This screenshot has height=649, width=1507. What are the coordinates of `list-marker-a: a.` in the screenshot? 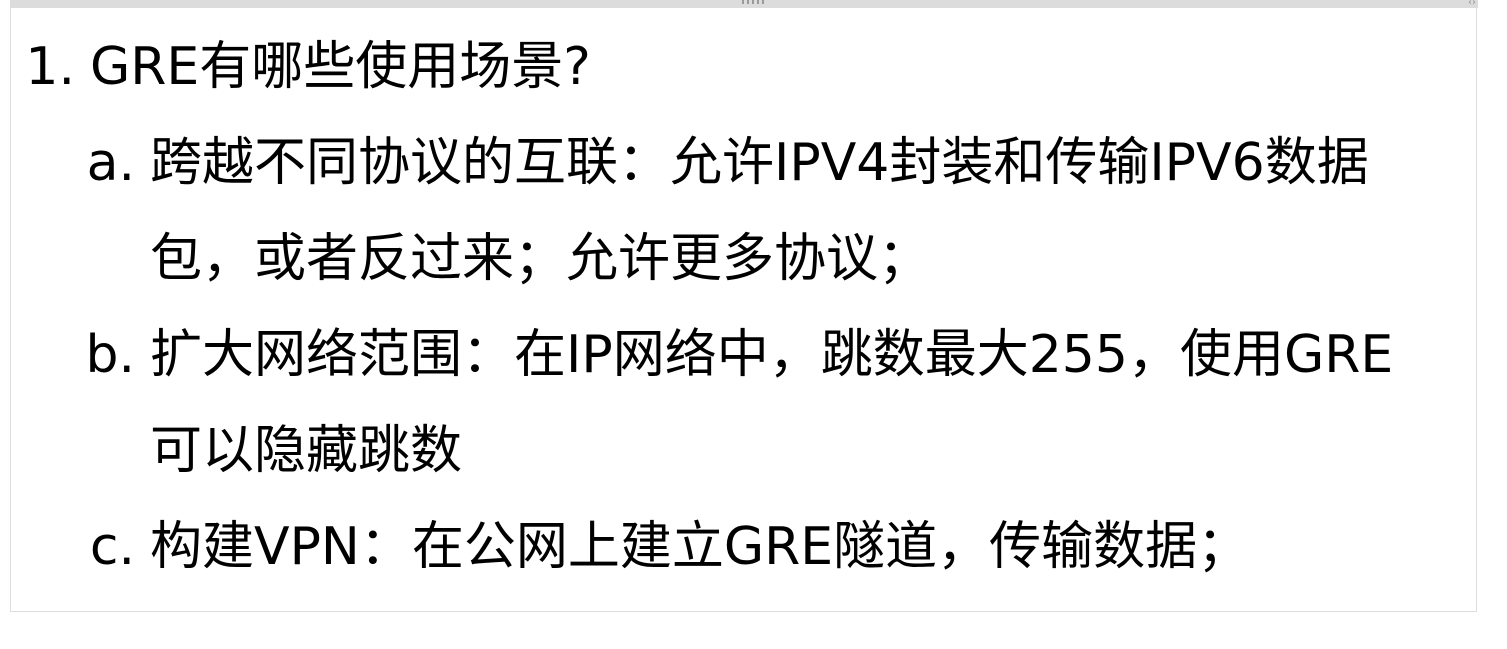 It's located at (110, 163).